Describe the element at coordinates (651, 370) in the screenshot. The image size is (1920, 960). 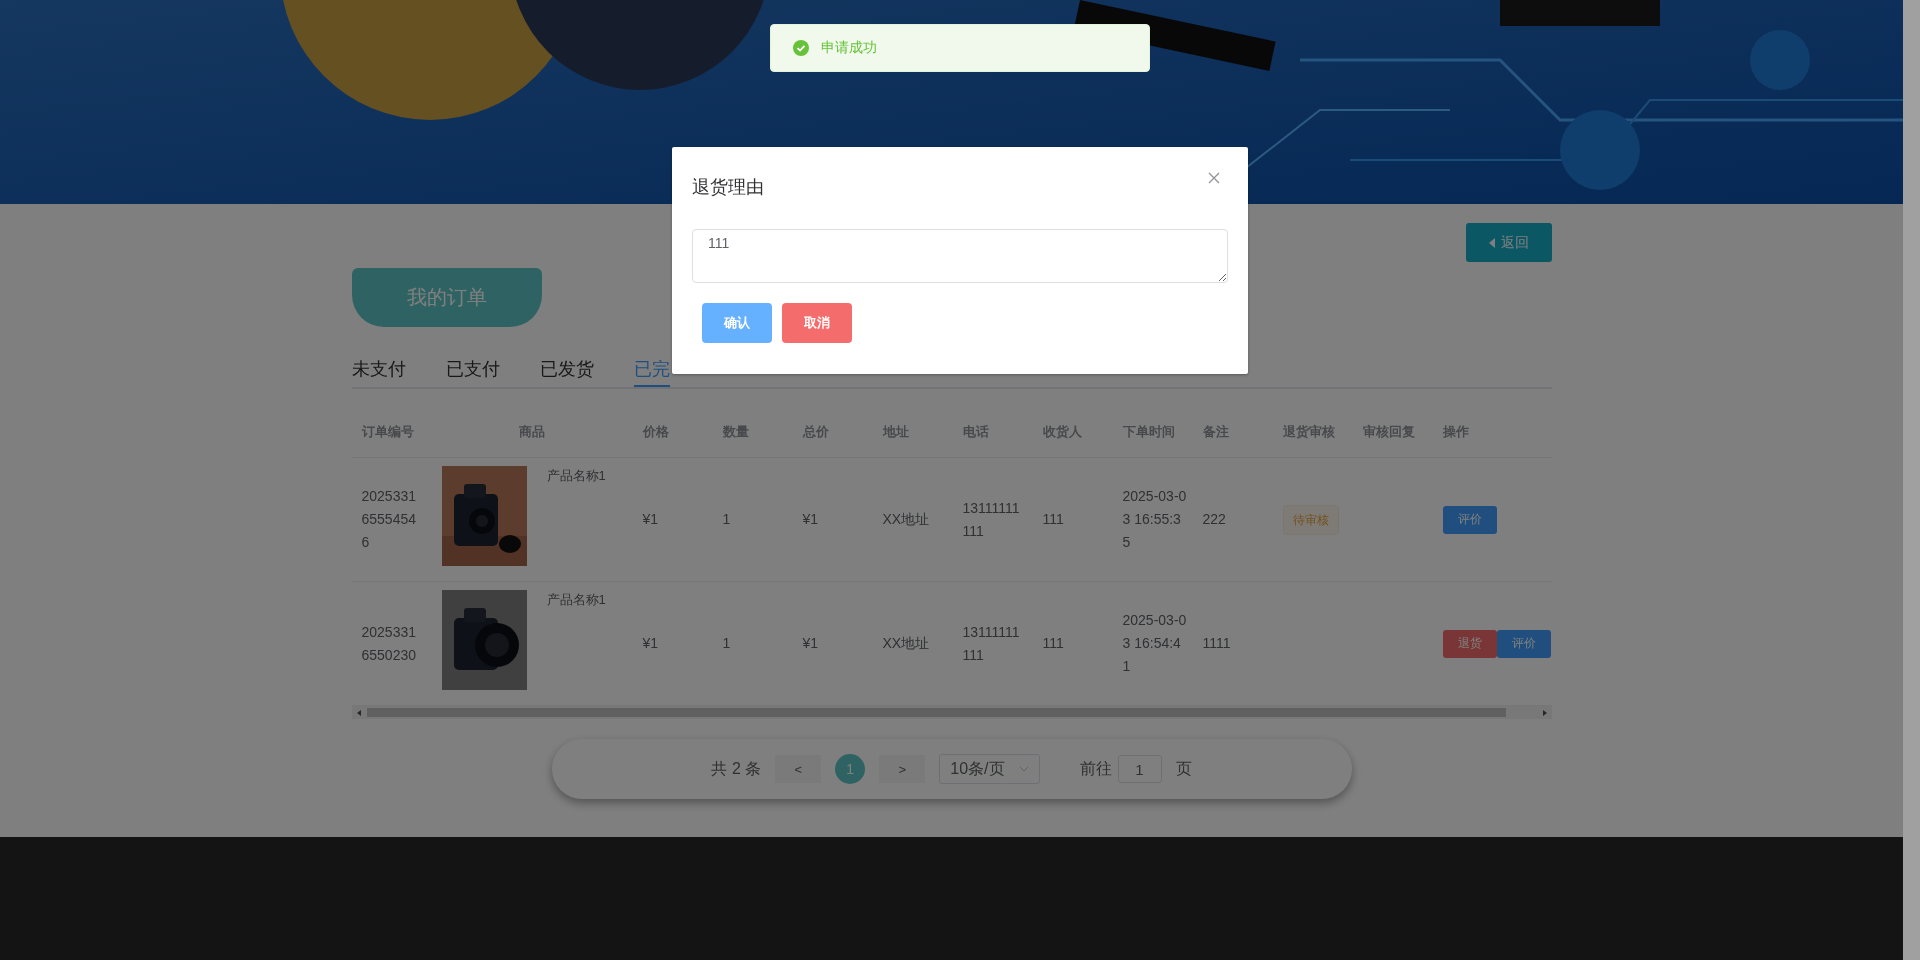
I see `tab: 已完` at that location.